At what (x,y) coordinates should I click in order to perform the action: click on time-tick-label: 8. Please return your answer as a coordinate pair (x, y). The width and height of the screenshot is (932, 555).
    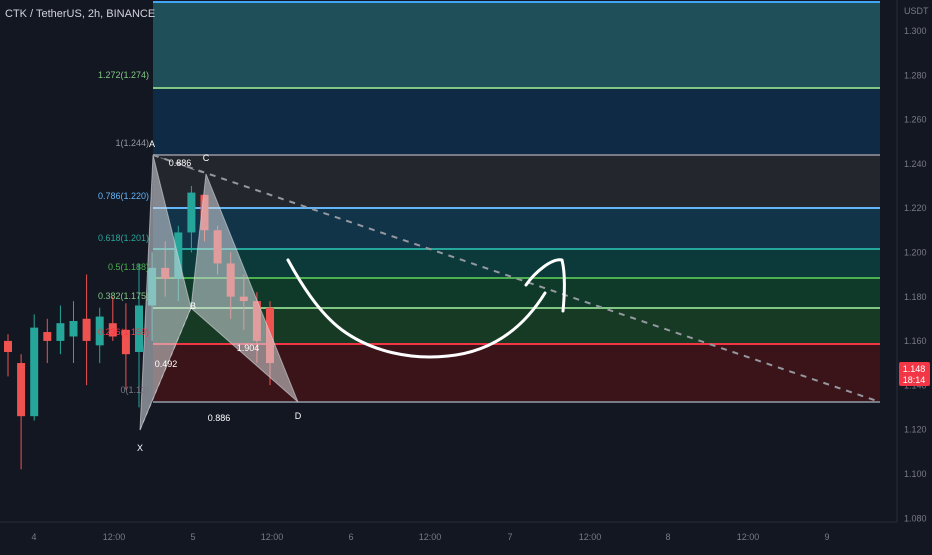
    Looking at the image, I should click on (667, 537).